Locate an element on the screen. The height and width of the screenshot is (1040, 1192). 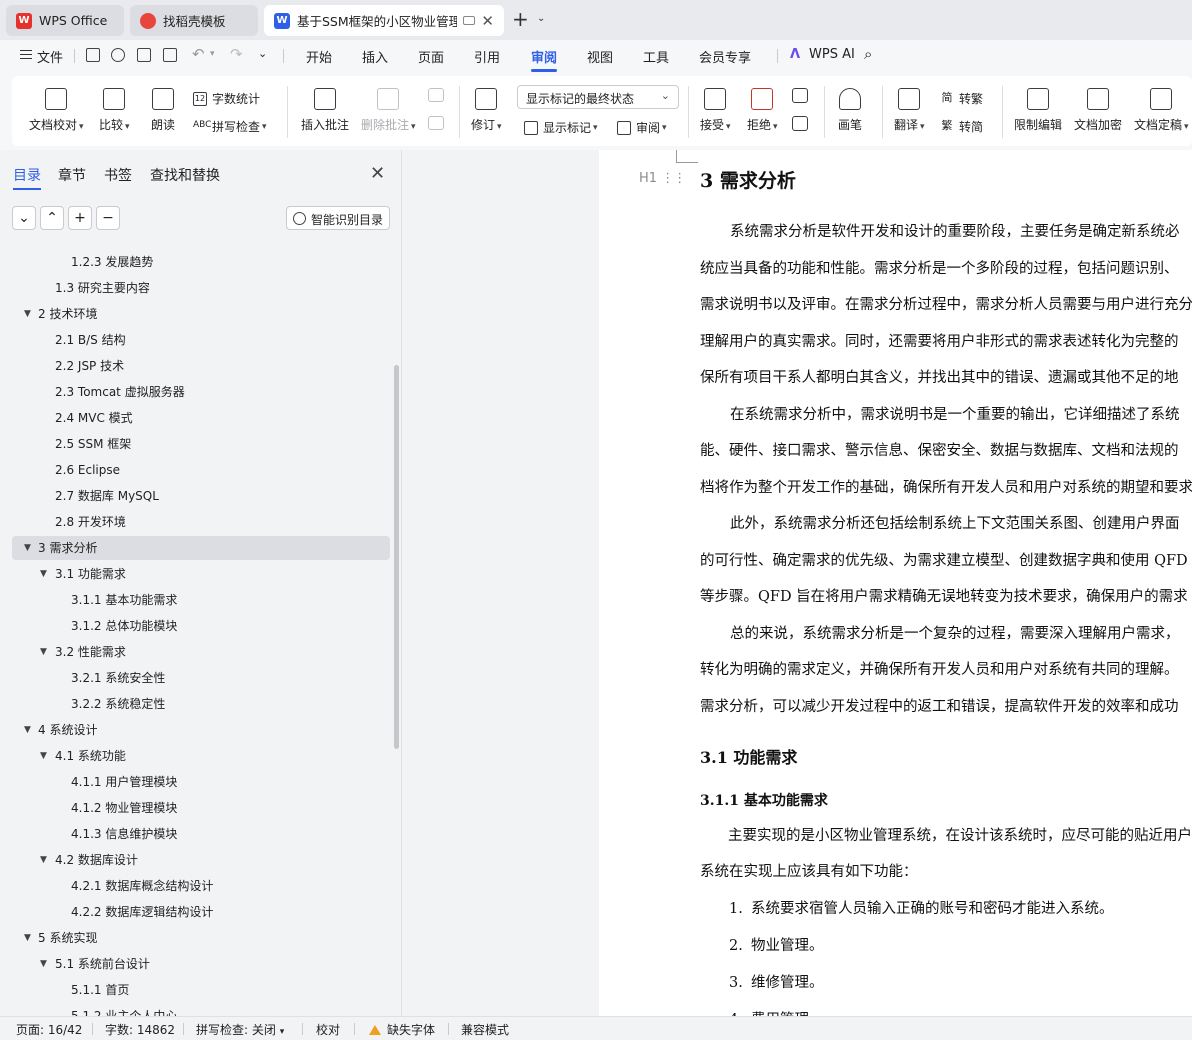
toc-item: ▼ 3.1 功能需求 is located at coordinates (201, 574).